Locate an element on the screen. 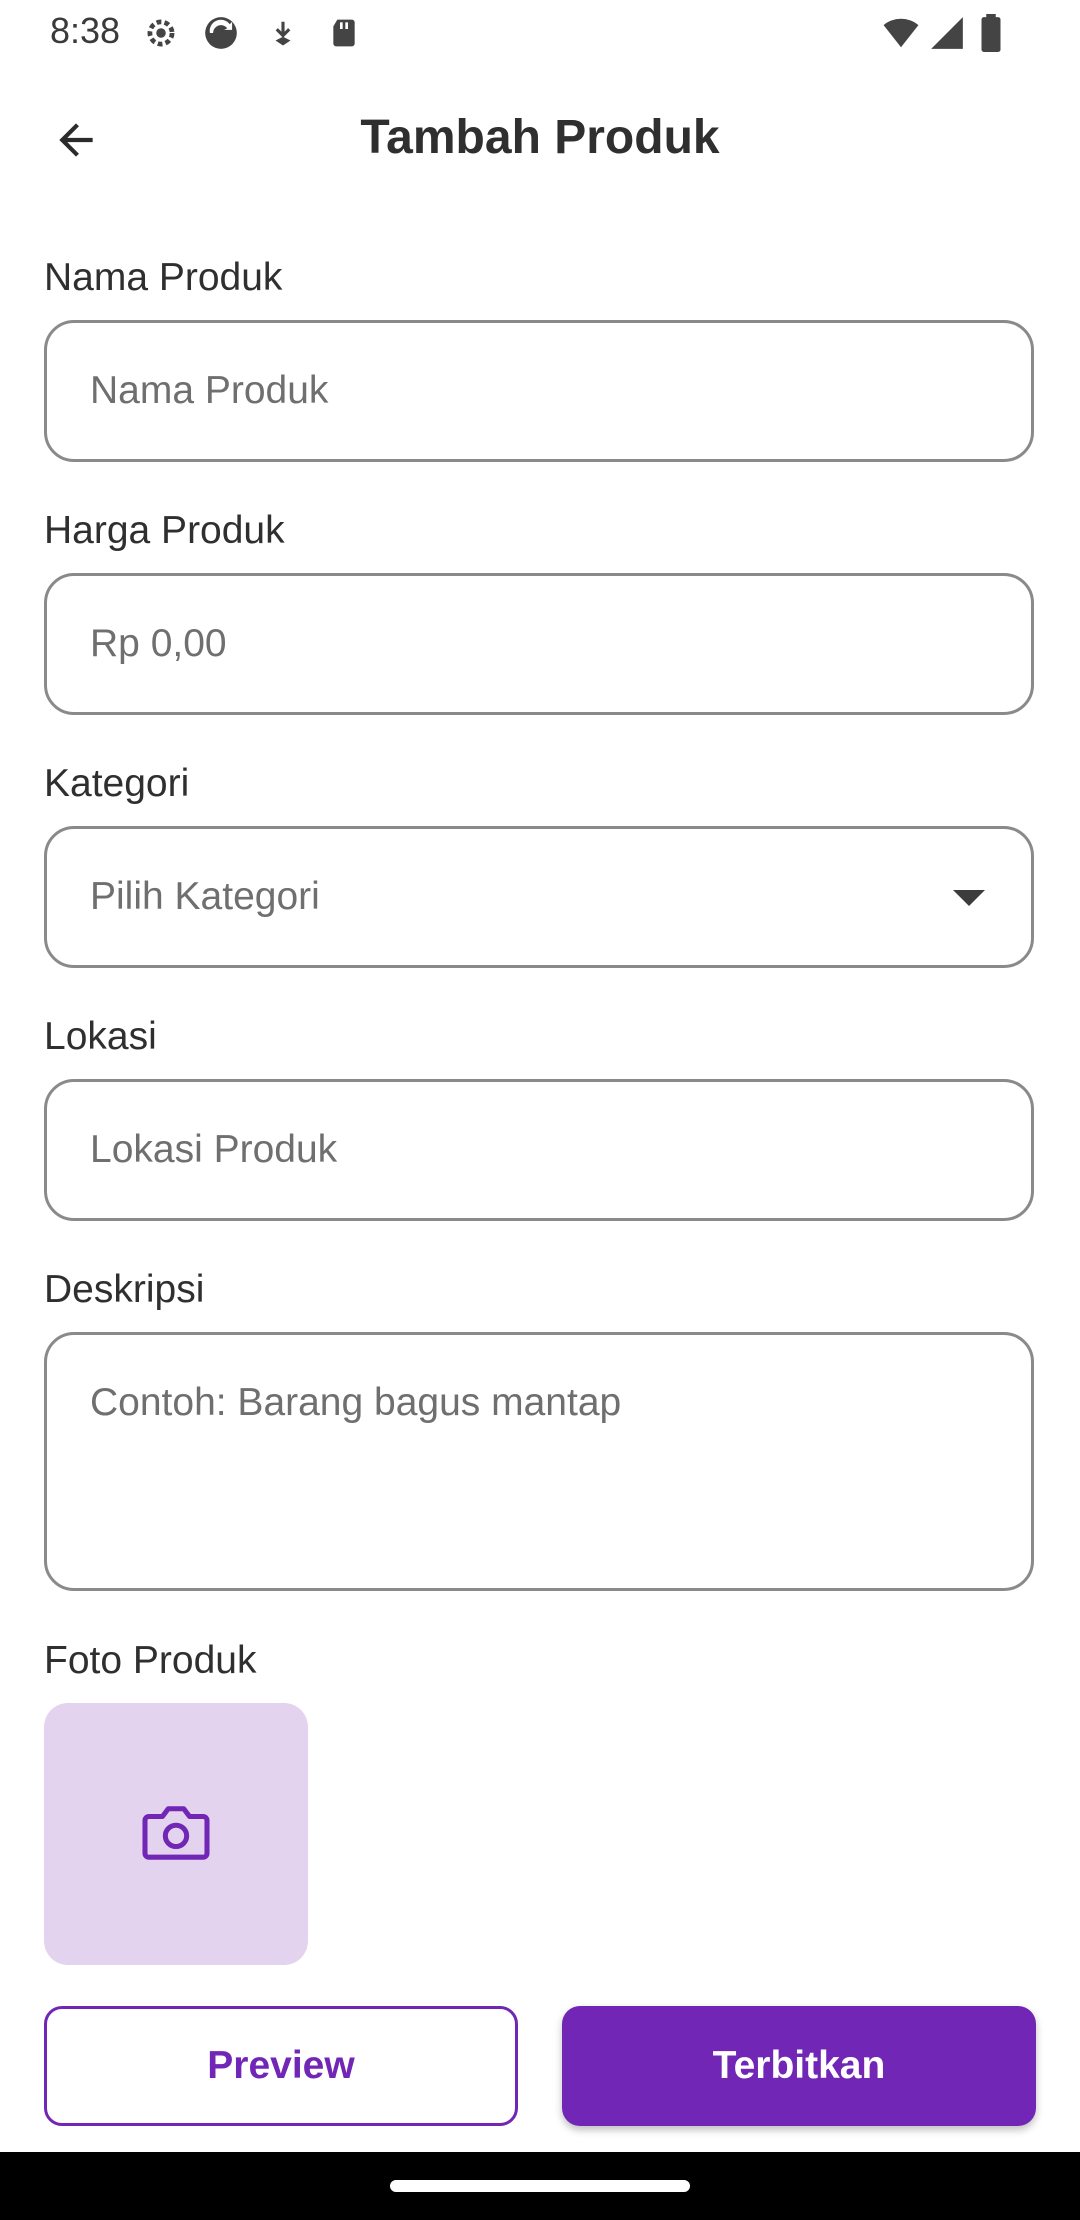  app-bar: Tambah Produk is located at coordinates (540, 142).